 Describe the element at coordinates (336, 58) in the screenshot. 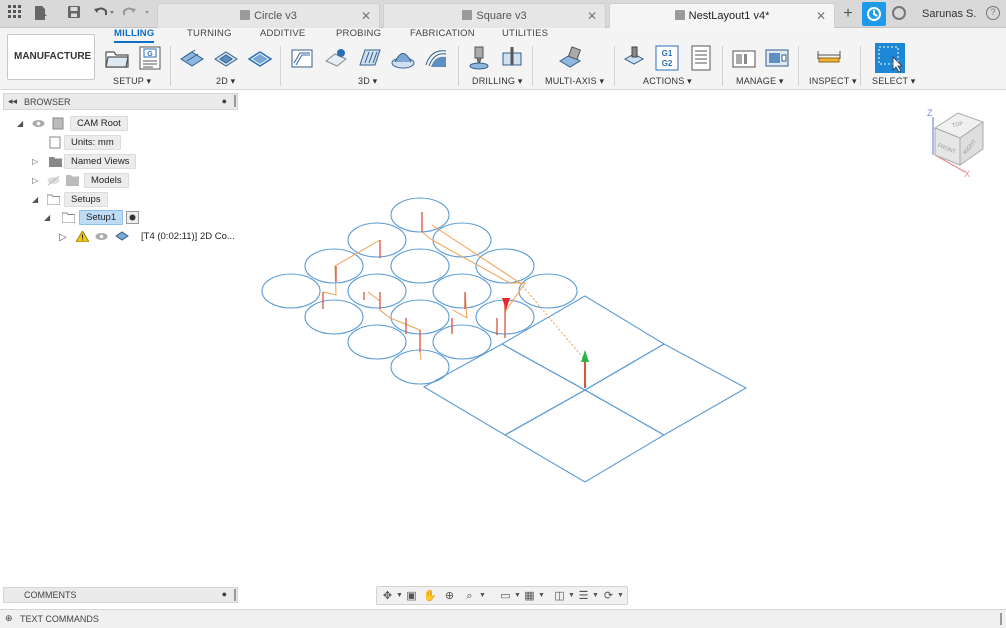

I see `3d-pocket-icon` at that location.